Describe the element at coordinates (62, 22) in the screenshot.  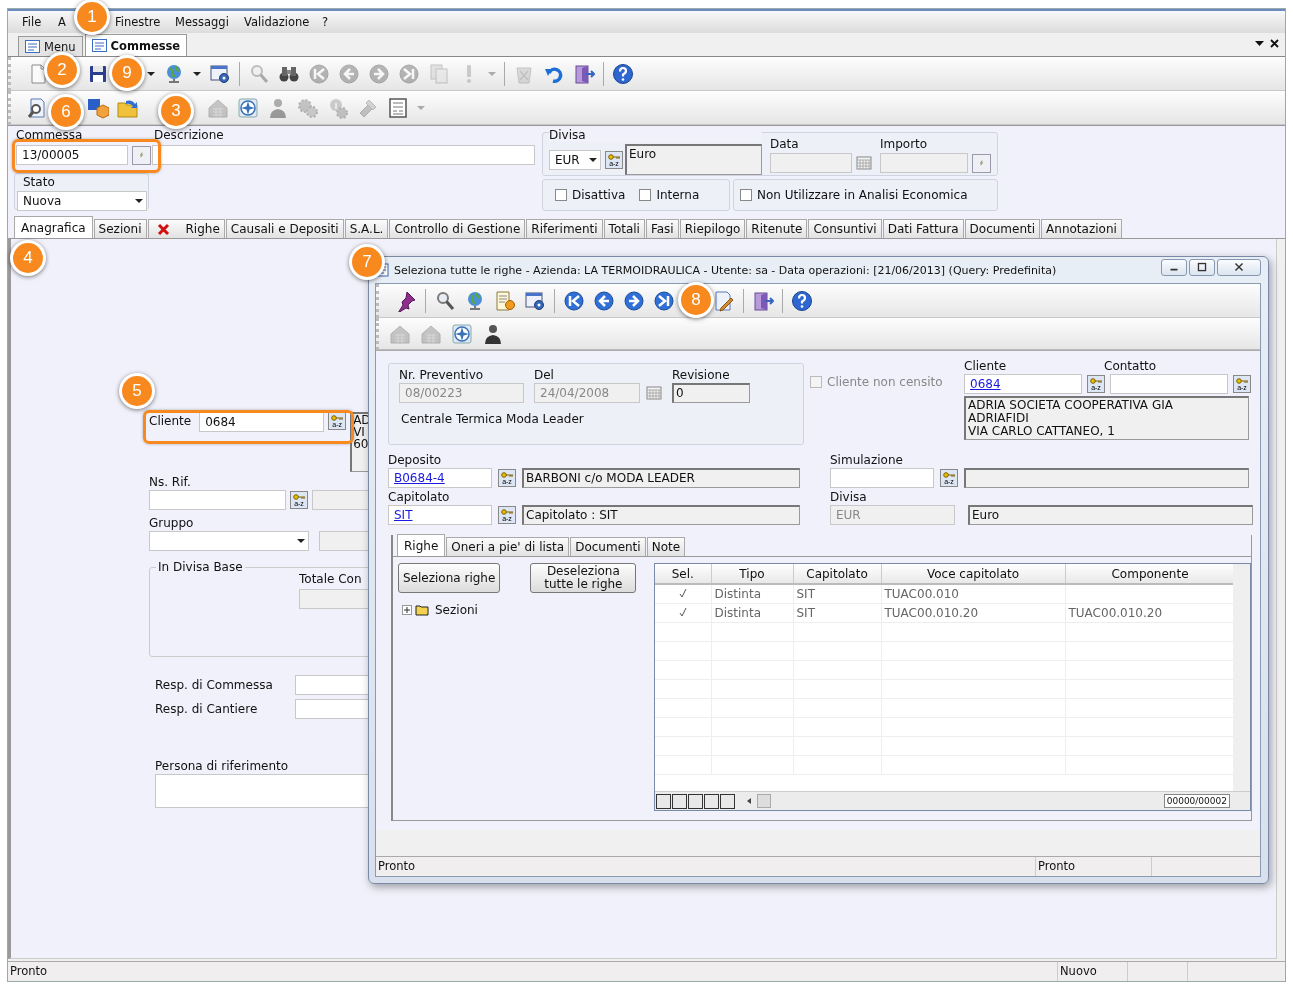
I see `menu-item: A` at that location.